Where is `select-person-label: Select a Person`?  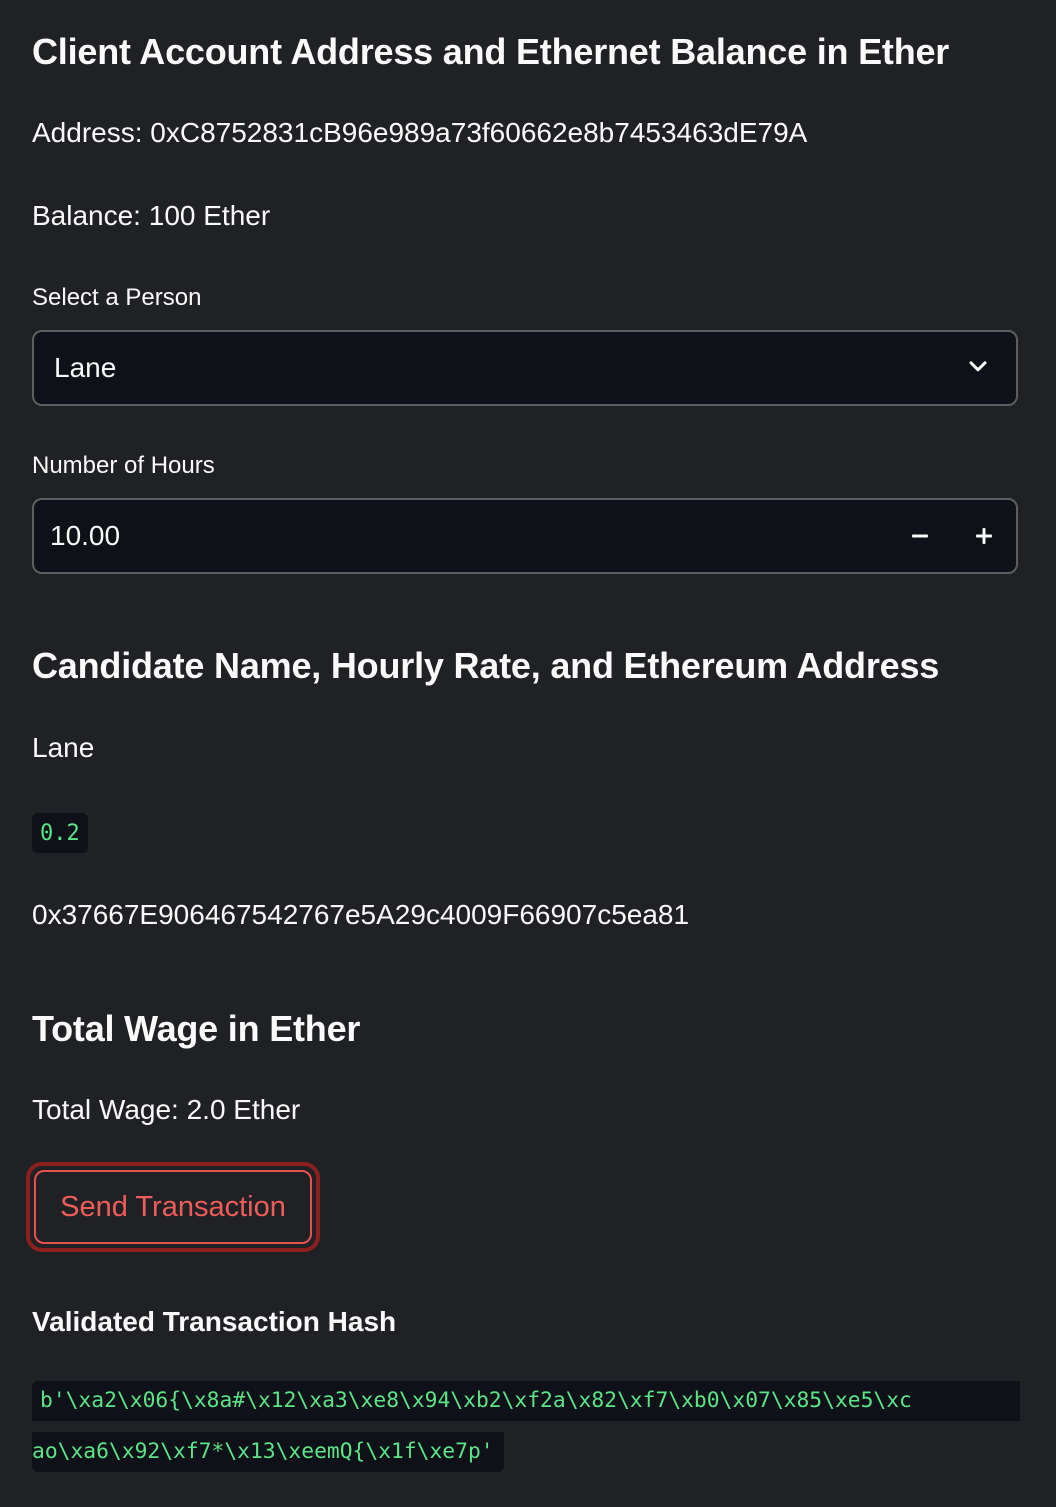
select-person-label: Select a Person is located at coordinates (117, 297).